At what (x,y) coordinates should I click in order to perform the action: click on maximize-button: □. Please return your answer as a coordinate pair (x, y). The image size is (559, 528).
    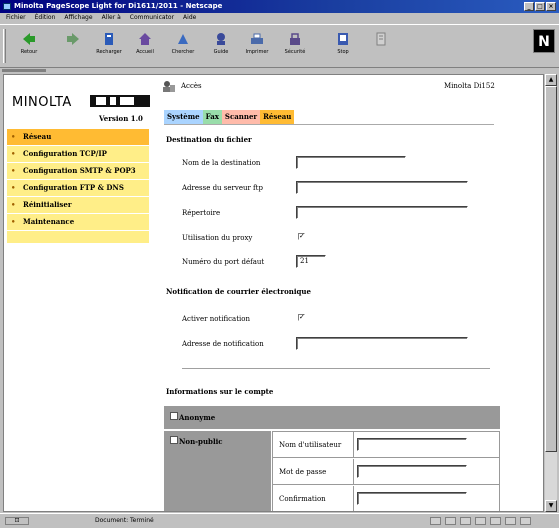
    Looking at the image, I should click on (540, 6).